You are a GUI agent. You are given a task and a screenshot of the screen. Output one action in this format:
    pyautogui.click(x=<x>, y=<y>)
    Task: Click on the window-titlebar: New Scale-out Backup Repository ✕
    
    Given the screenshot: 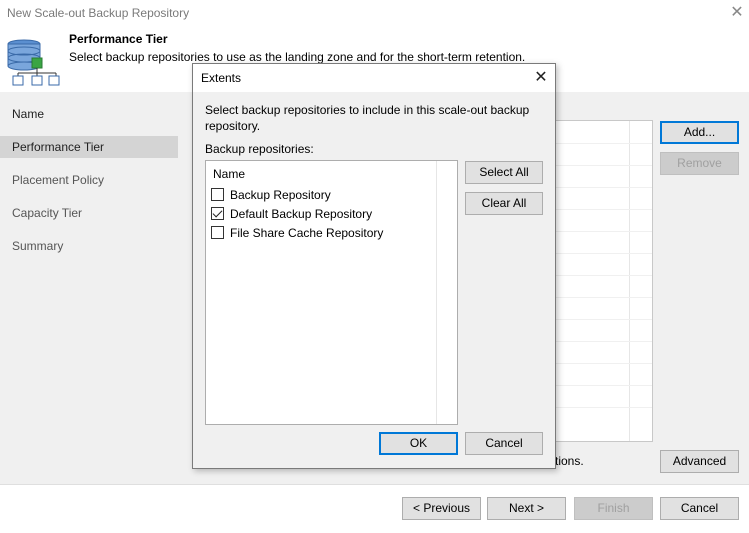 What is the action you would take?
    pyautogui.click(x=374, y=14)
    